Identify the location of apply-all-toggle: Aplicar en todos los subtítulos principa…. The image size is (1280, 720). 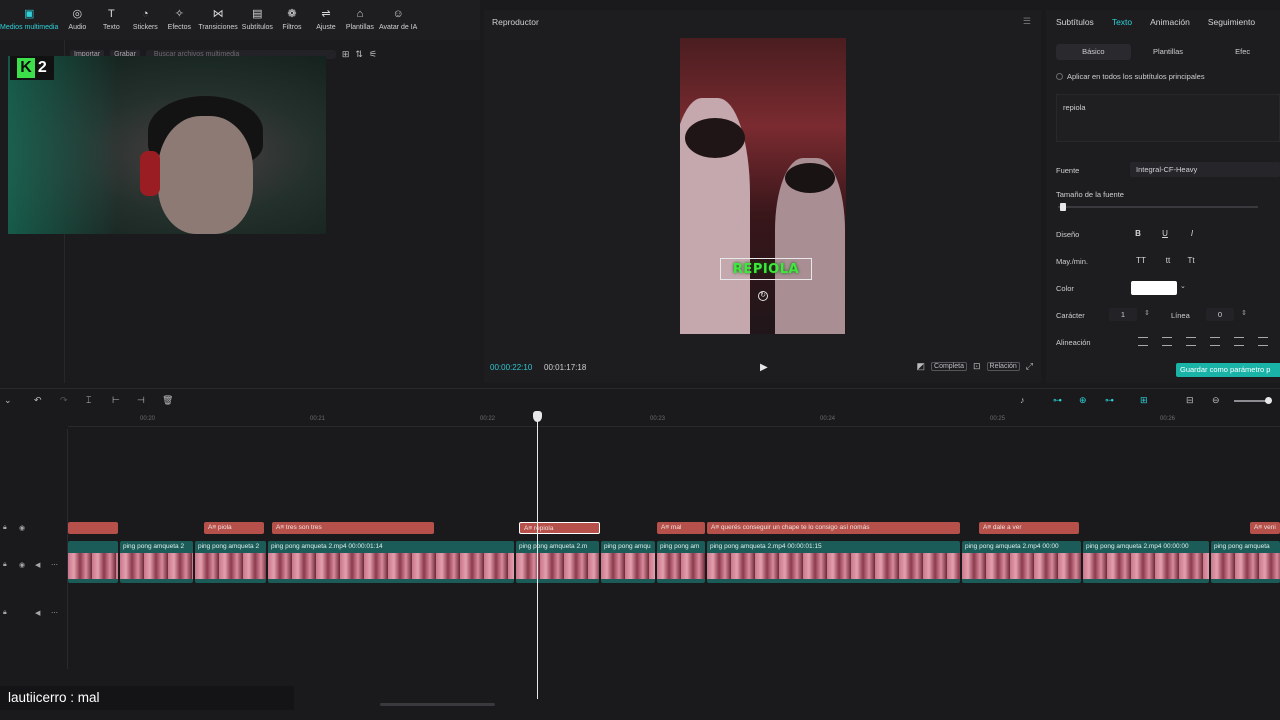
(1130, 76).